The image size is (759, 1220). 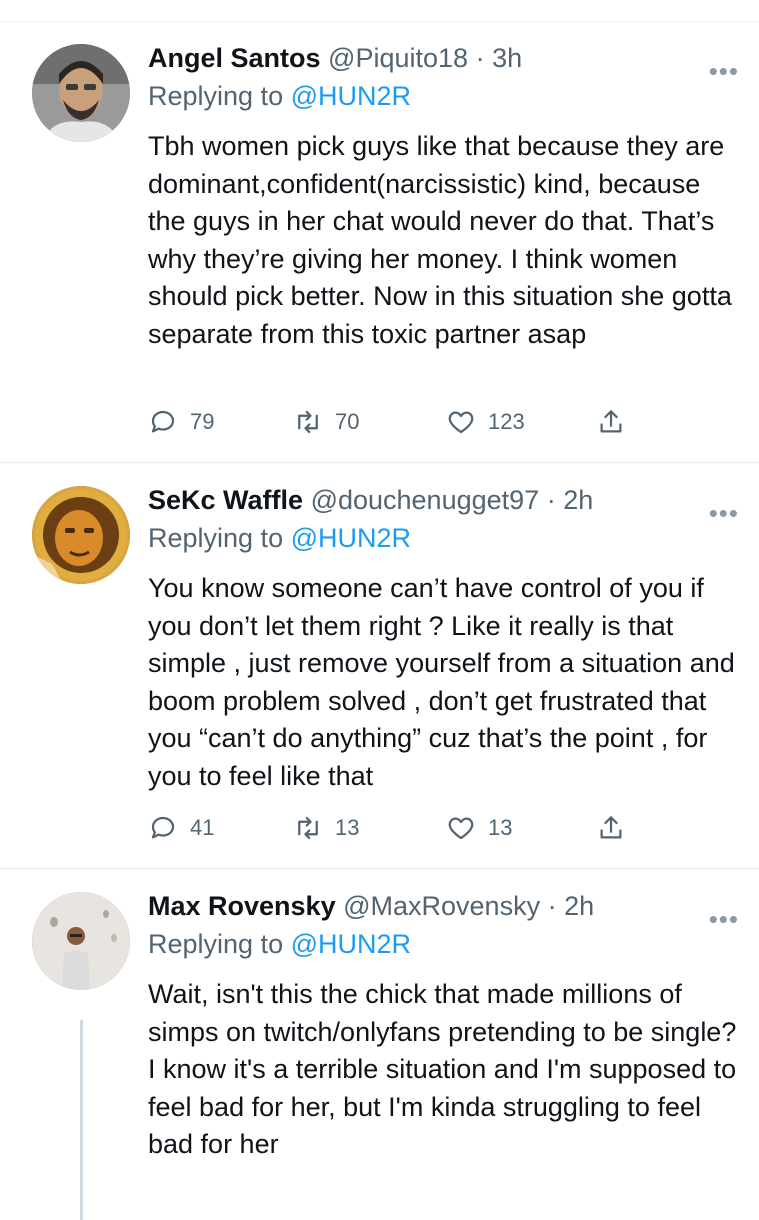 What do you see at coordinates (347, 827) in the screenshot?
I see `retweet-count: 13` at bounding box center [347, 827].